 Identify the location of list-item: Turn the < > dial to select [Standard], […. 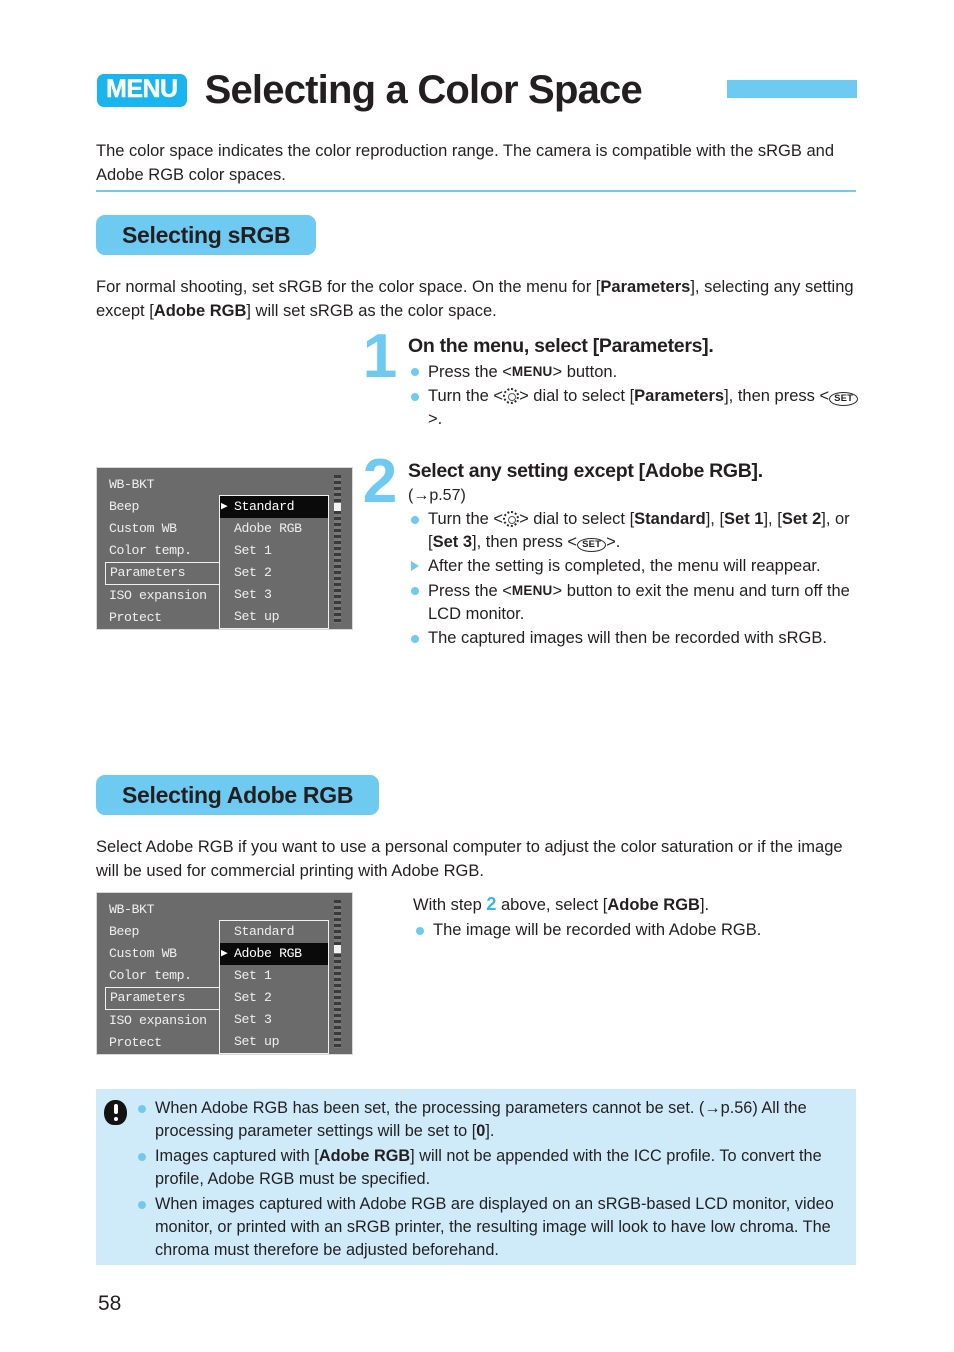
(635, 531).